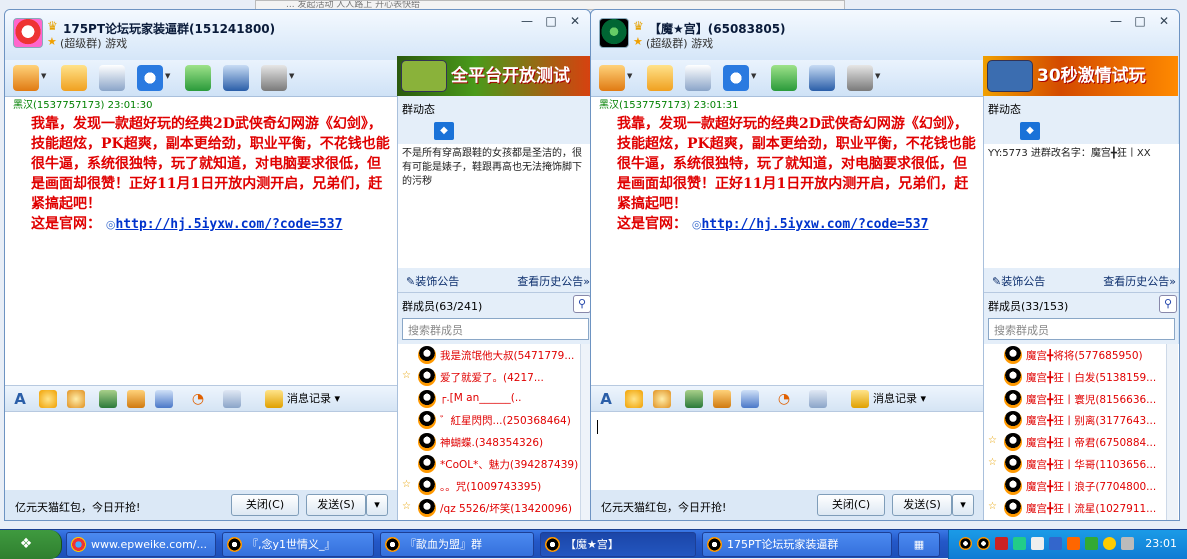 This screenshot has height=559, width=1187. What do you see at coordinates (1073, 543) in the screenshot?
I see `app-tray-icon` at bounding box center [1073, 543].